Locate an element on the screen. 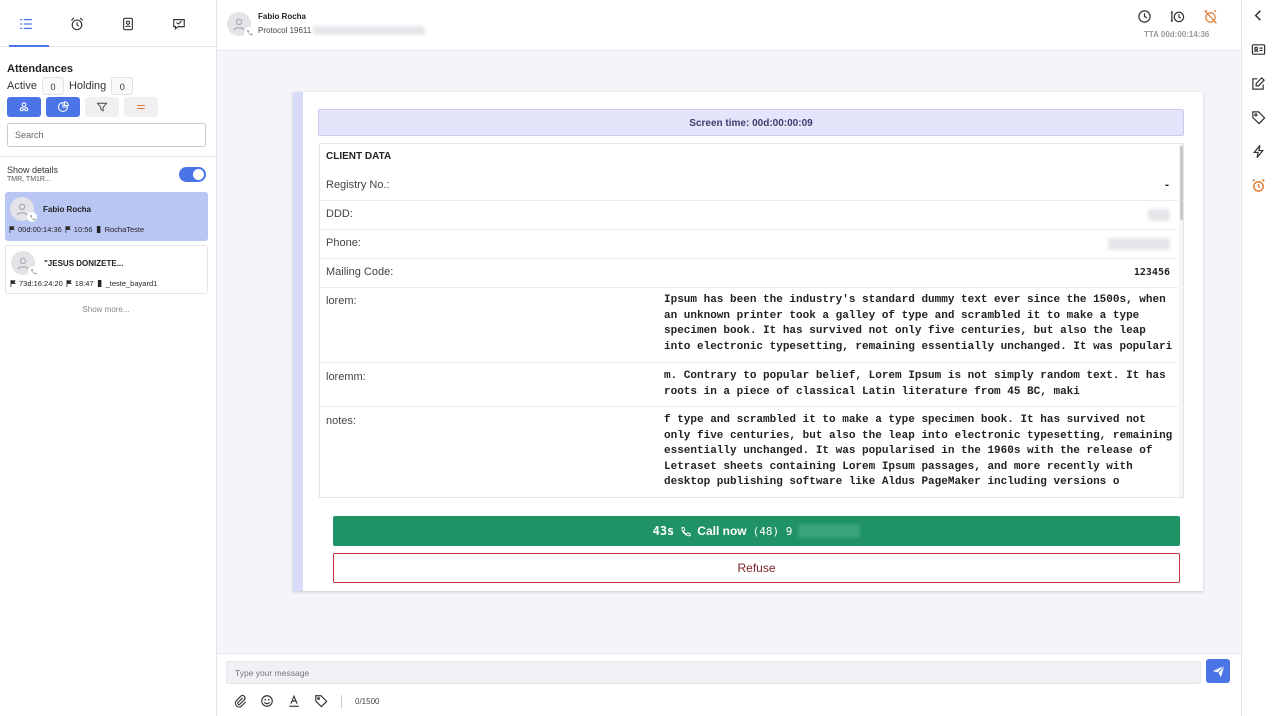  card-timer: 73d:16:24:20 is located at coordinates (41, 283).